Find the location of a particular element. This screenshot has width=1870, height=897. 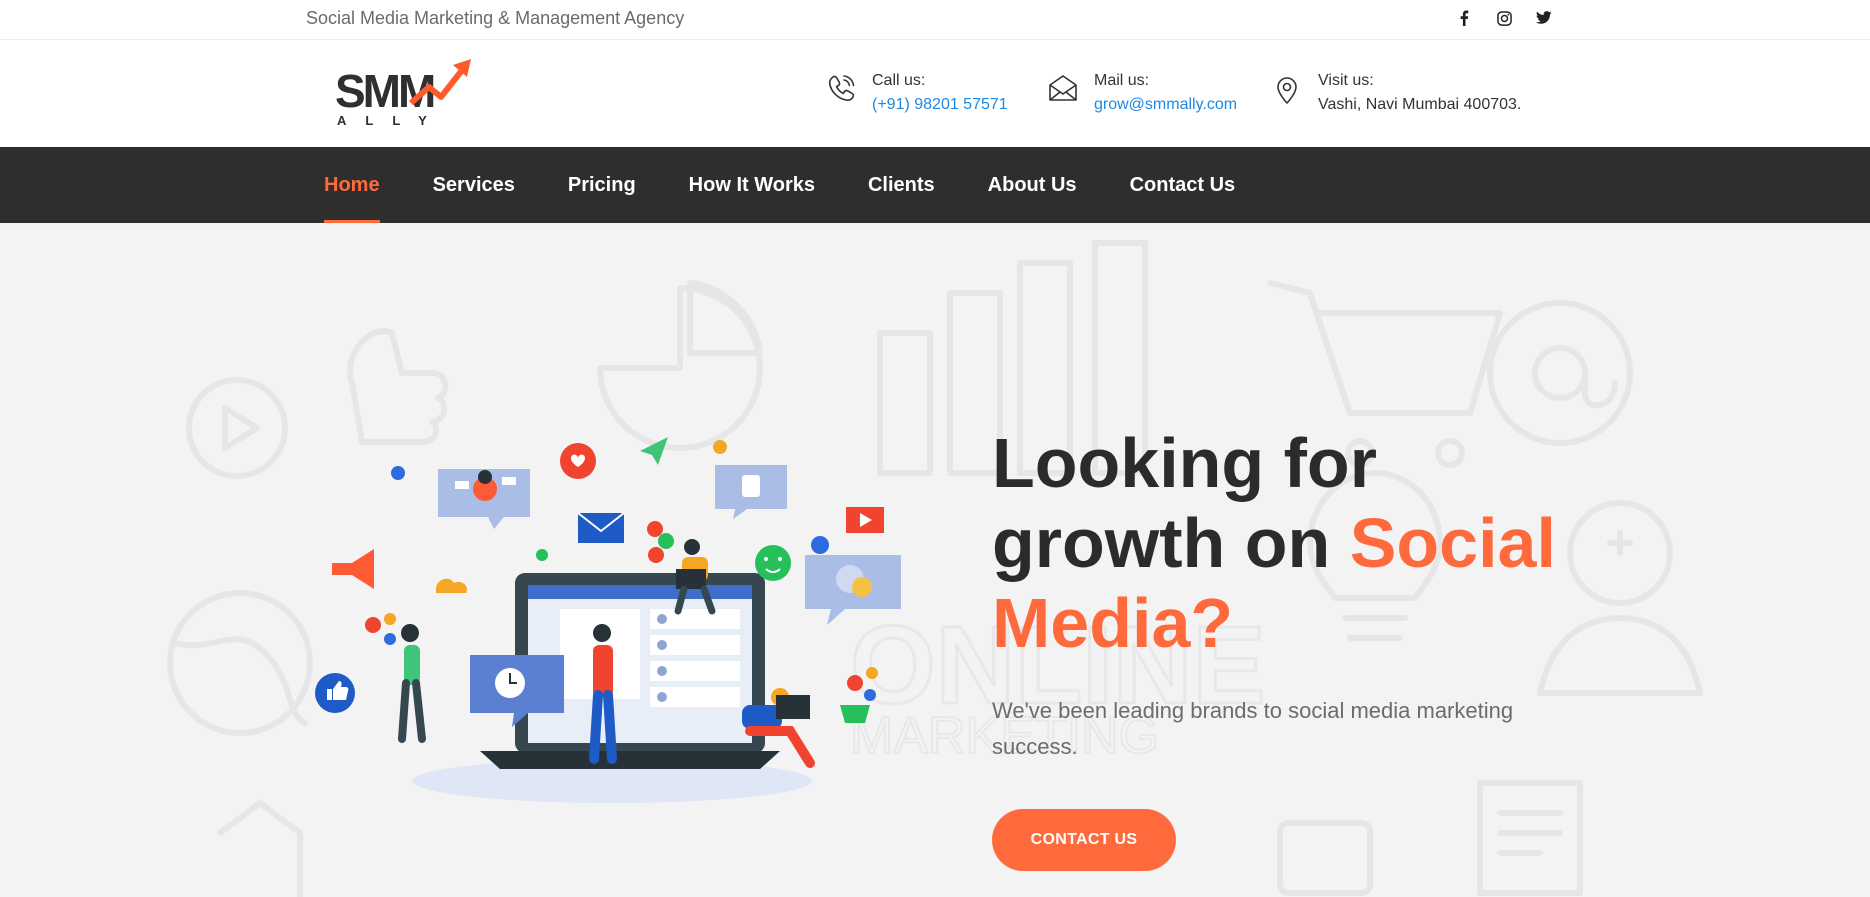

headline-line-2: growth on is located at coordinates (1171, 543).